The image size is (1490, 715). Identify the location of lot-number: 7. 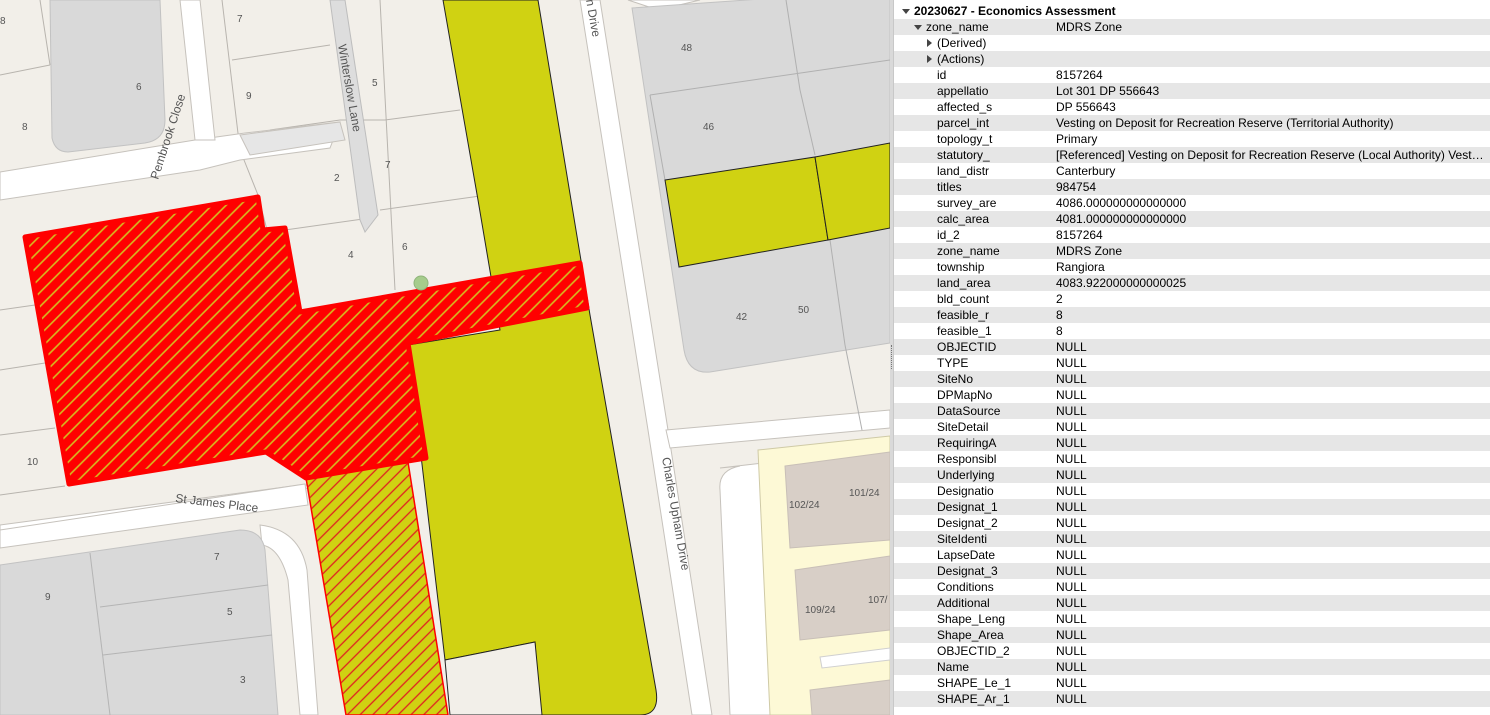
(217, 557).